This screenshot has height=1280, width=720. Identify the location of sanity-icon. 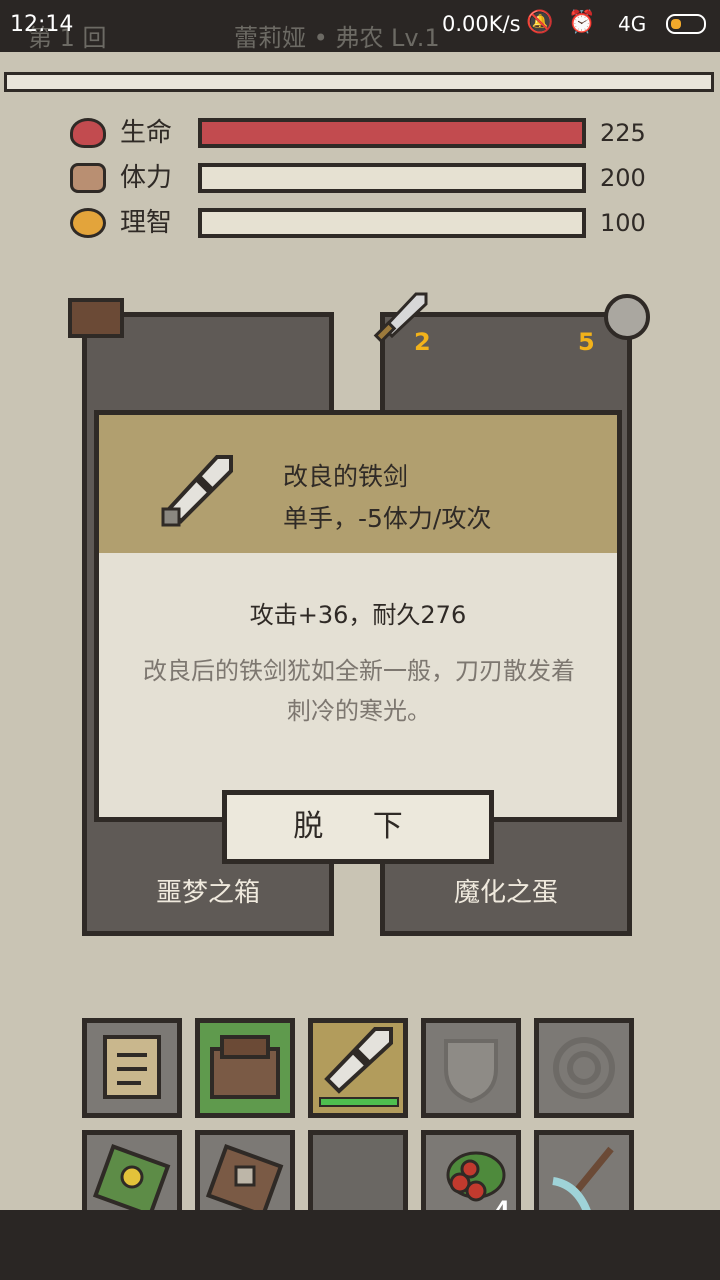
(88, 223).